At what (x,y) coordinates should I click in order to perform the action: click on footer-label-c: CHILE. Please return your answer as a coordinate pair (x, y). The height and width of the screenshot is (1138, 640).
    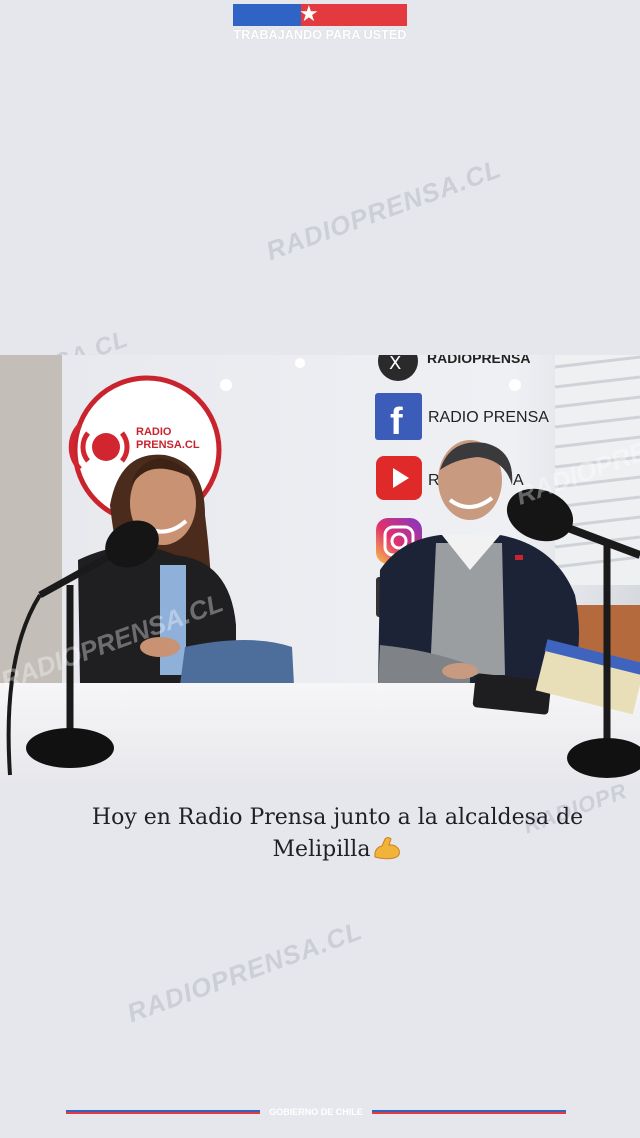
    Looking at the image, I should click on (349, 1112).